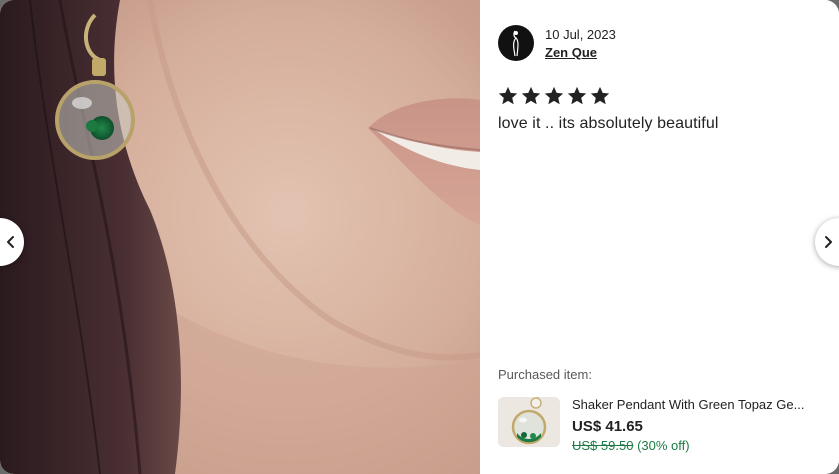 The height and width of the screenshot is (474, 839). I want to click on product-discount: (30% off), so click(663, 445).